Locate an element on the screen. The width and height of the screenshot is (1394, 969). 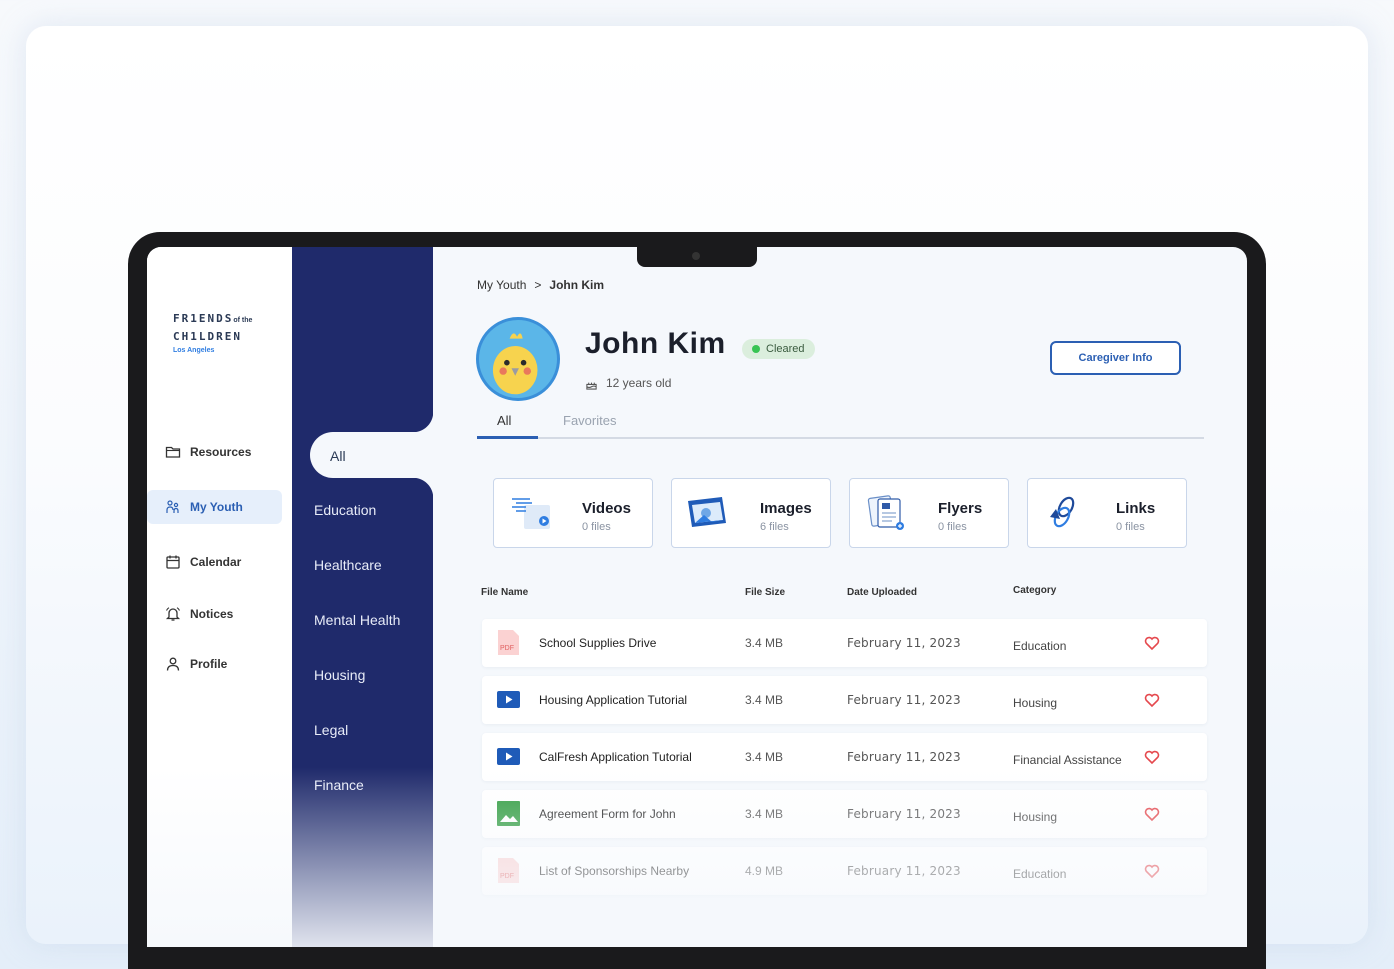
nav-item-profile: Profile is located at coordinates (214, 664).